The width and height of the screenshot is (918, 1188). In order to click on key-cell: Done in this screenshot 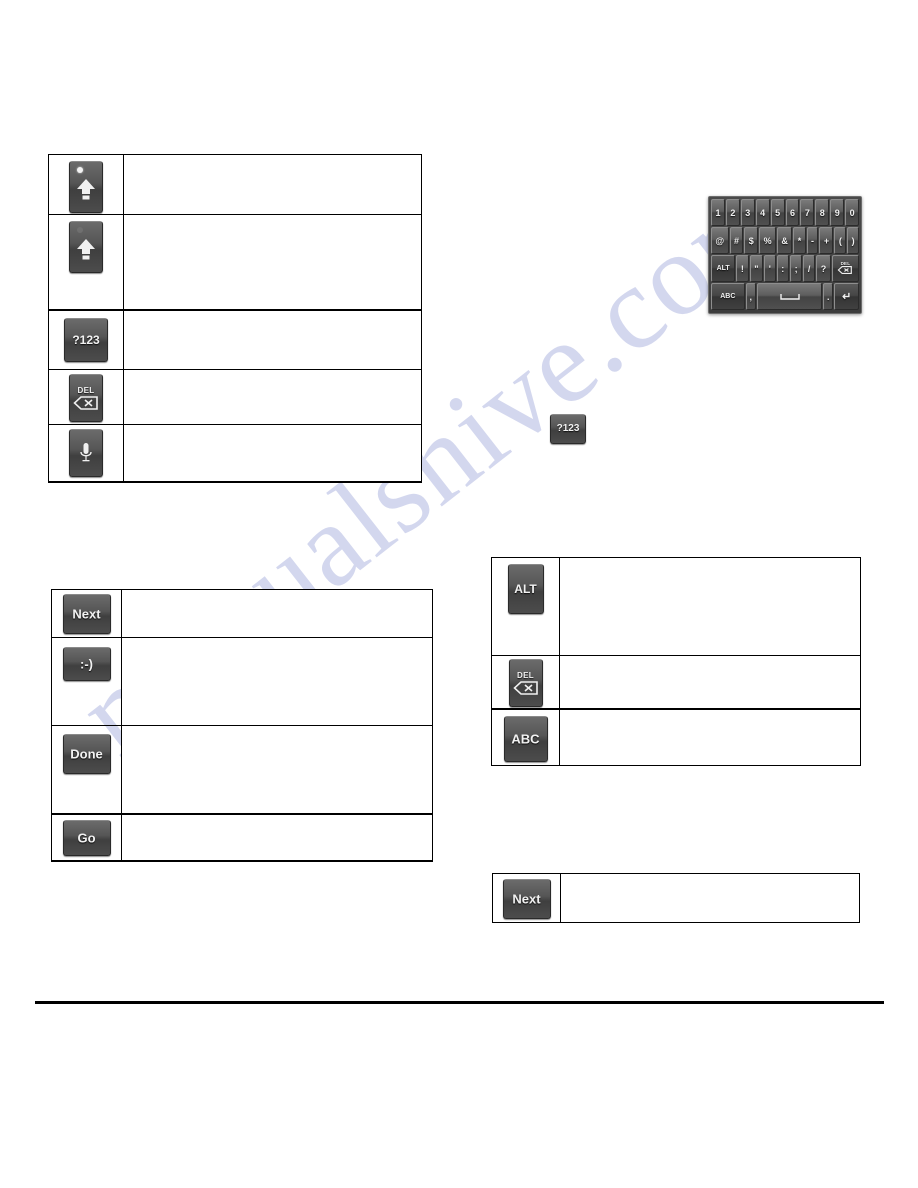, I will do `click(86, 770)`.